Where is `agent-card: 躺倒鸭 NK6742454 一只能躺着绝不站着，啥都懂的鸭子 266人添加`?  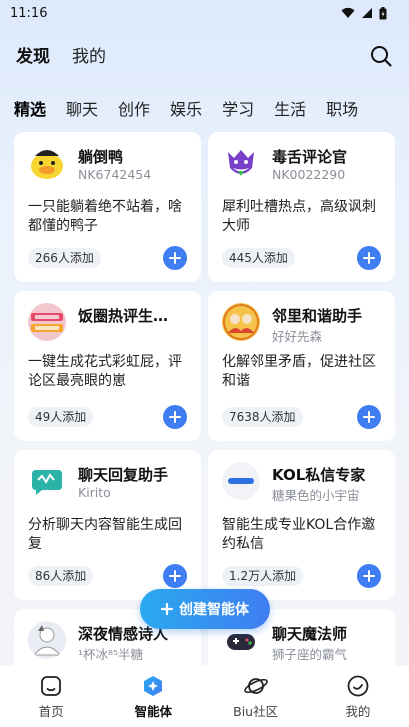
agent-card: 躺倒鸭 NK6742454 一只能躺着绝不站着，啥都懂的鸭子 266人添加 is located at coordinates (107, 207).